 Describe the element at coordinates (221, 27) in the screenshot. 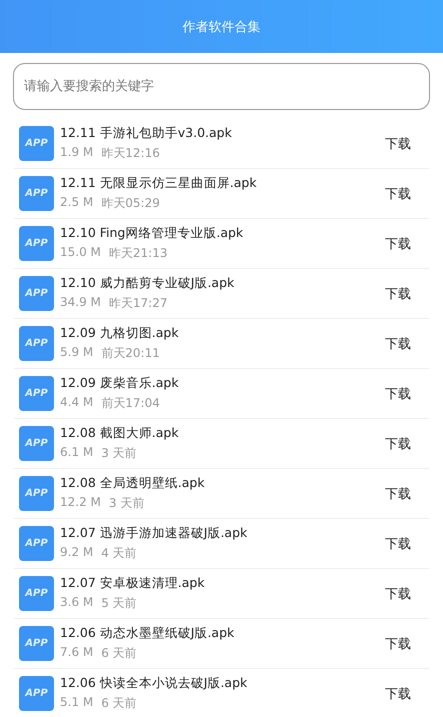

I see `header-title: 作者软件合集` at that location.